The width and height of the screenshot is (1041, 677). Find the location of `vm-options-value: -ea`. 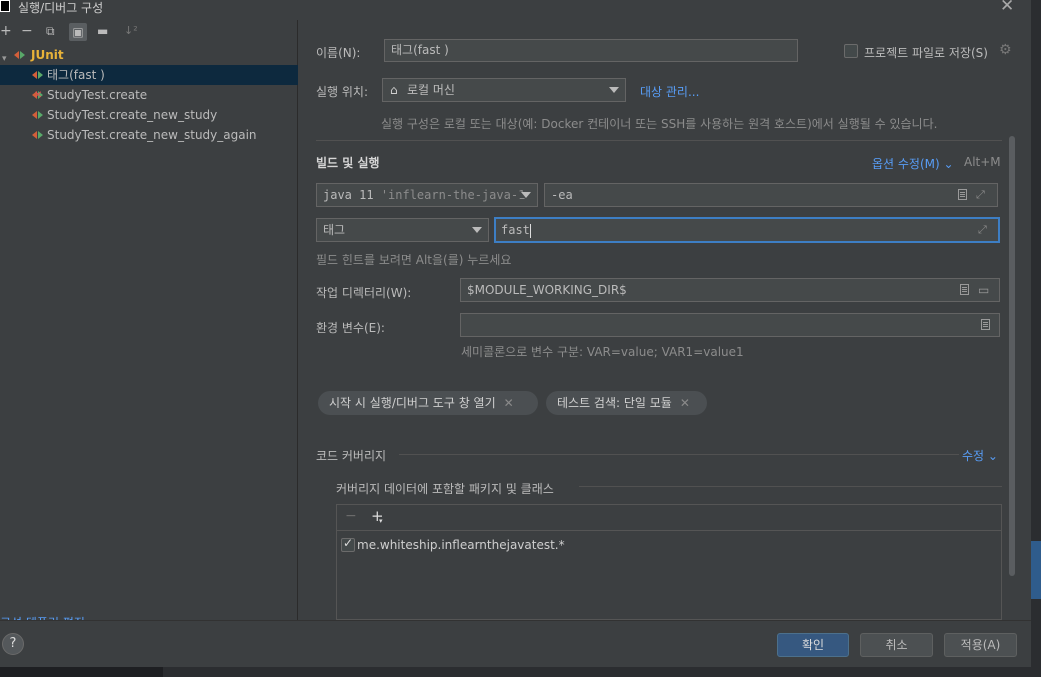

vm-options-value: -ea is located at coordinates (562, 195).